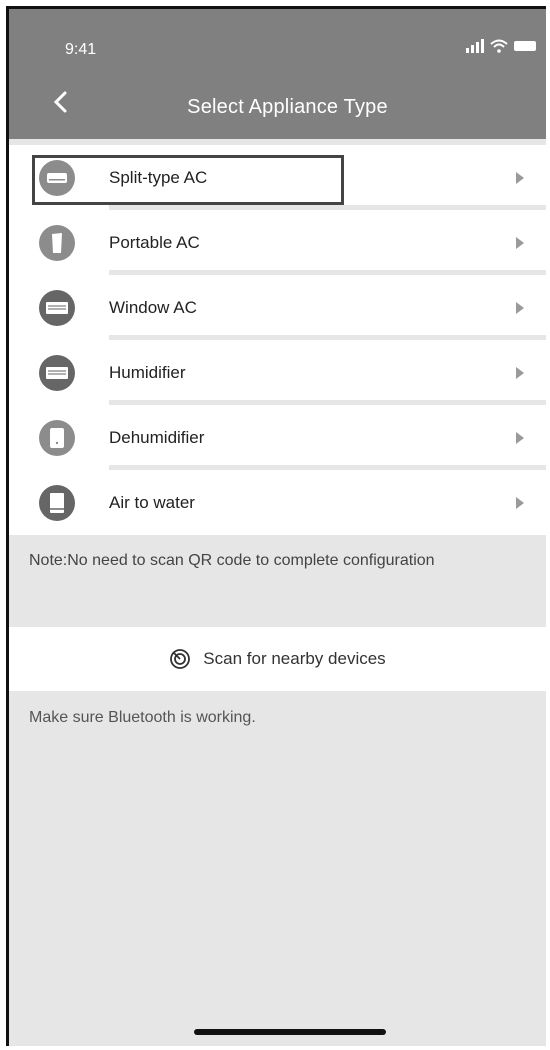 The width and height of the screenshot is (550, 1050). I want to click on scan-nearby-button: Scan for nearby devices, so click(277, 659).